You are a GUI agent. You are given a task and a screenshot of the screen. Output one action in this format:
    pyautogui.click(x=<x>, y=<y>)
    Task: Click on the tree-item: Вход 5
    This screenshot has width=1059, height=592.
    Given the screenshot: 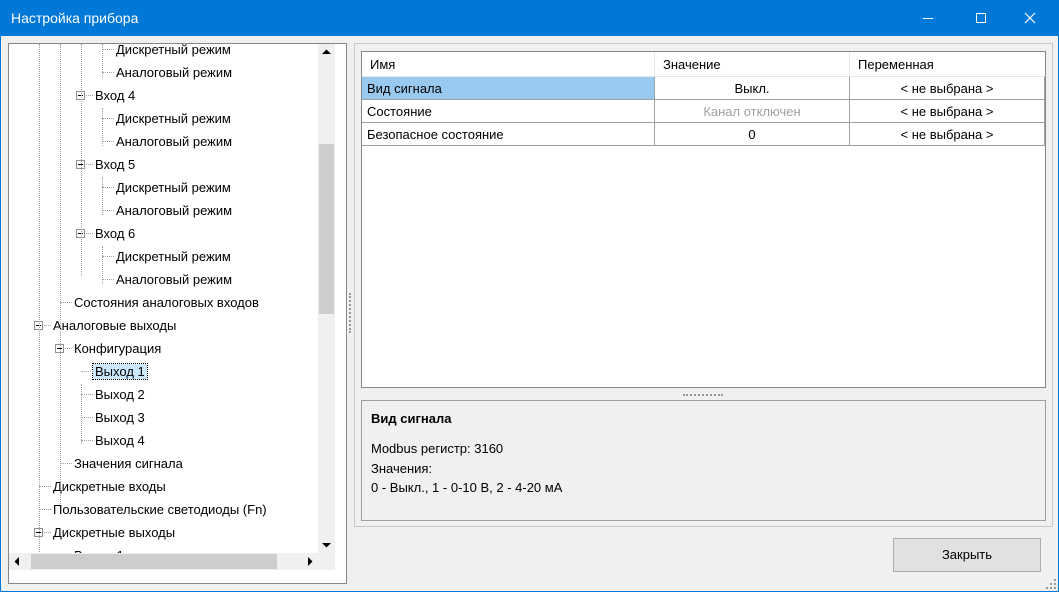 What is the action you would take?
    pyautogui.click(x=115, y=164)
    